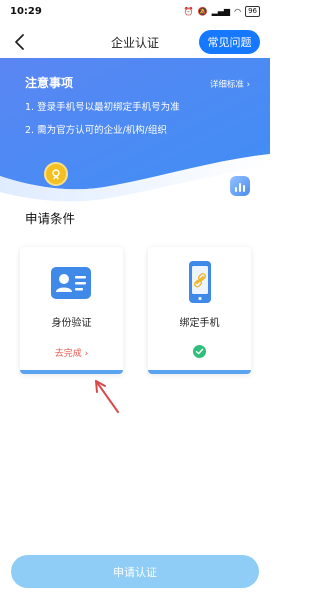 The width and height of the screenshot is (320, 600). Describe the element at coordinates (49, 83) in the screenshot. I see `notice-title: 注意事项` at that location.